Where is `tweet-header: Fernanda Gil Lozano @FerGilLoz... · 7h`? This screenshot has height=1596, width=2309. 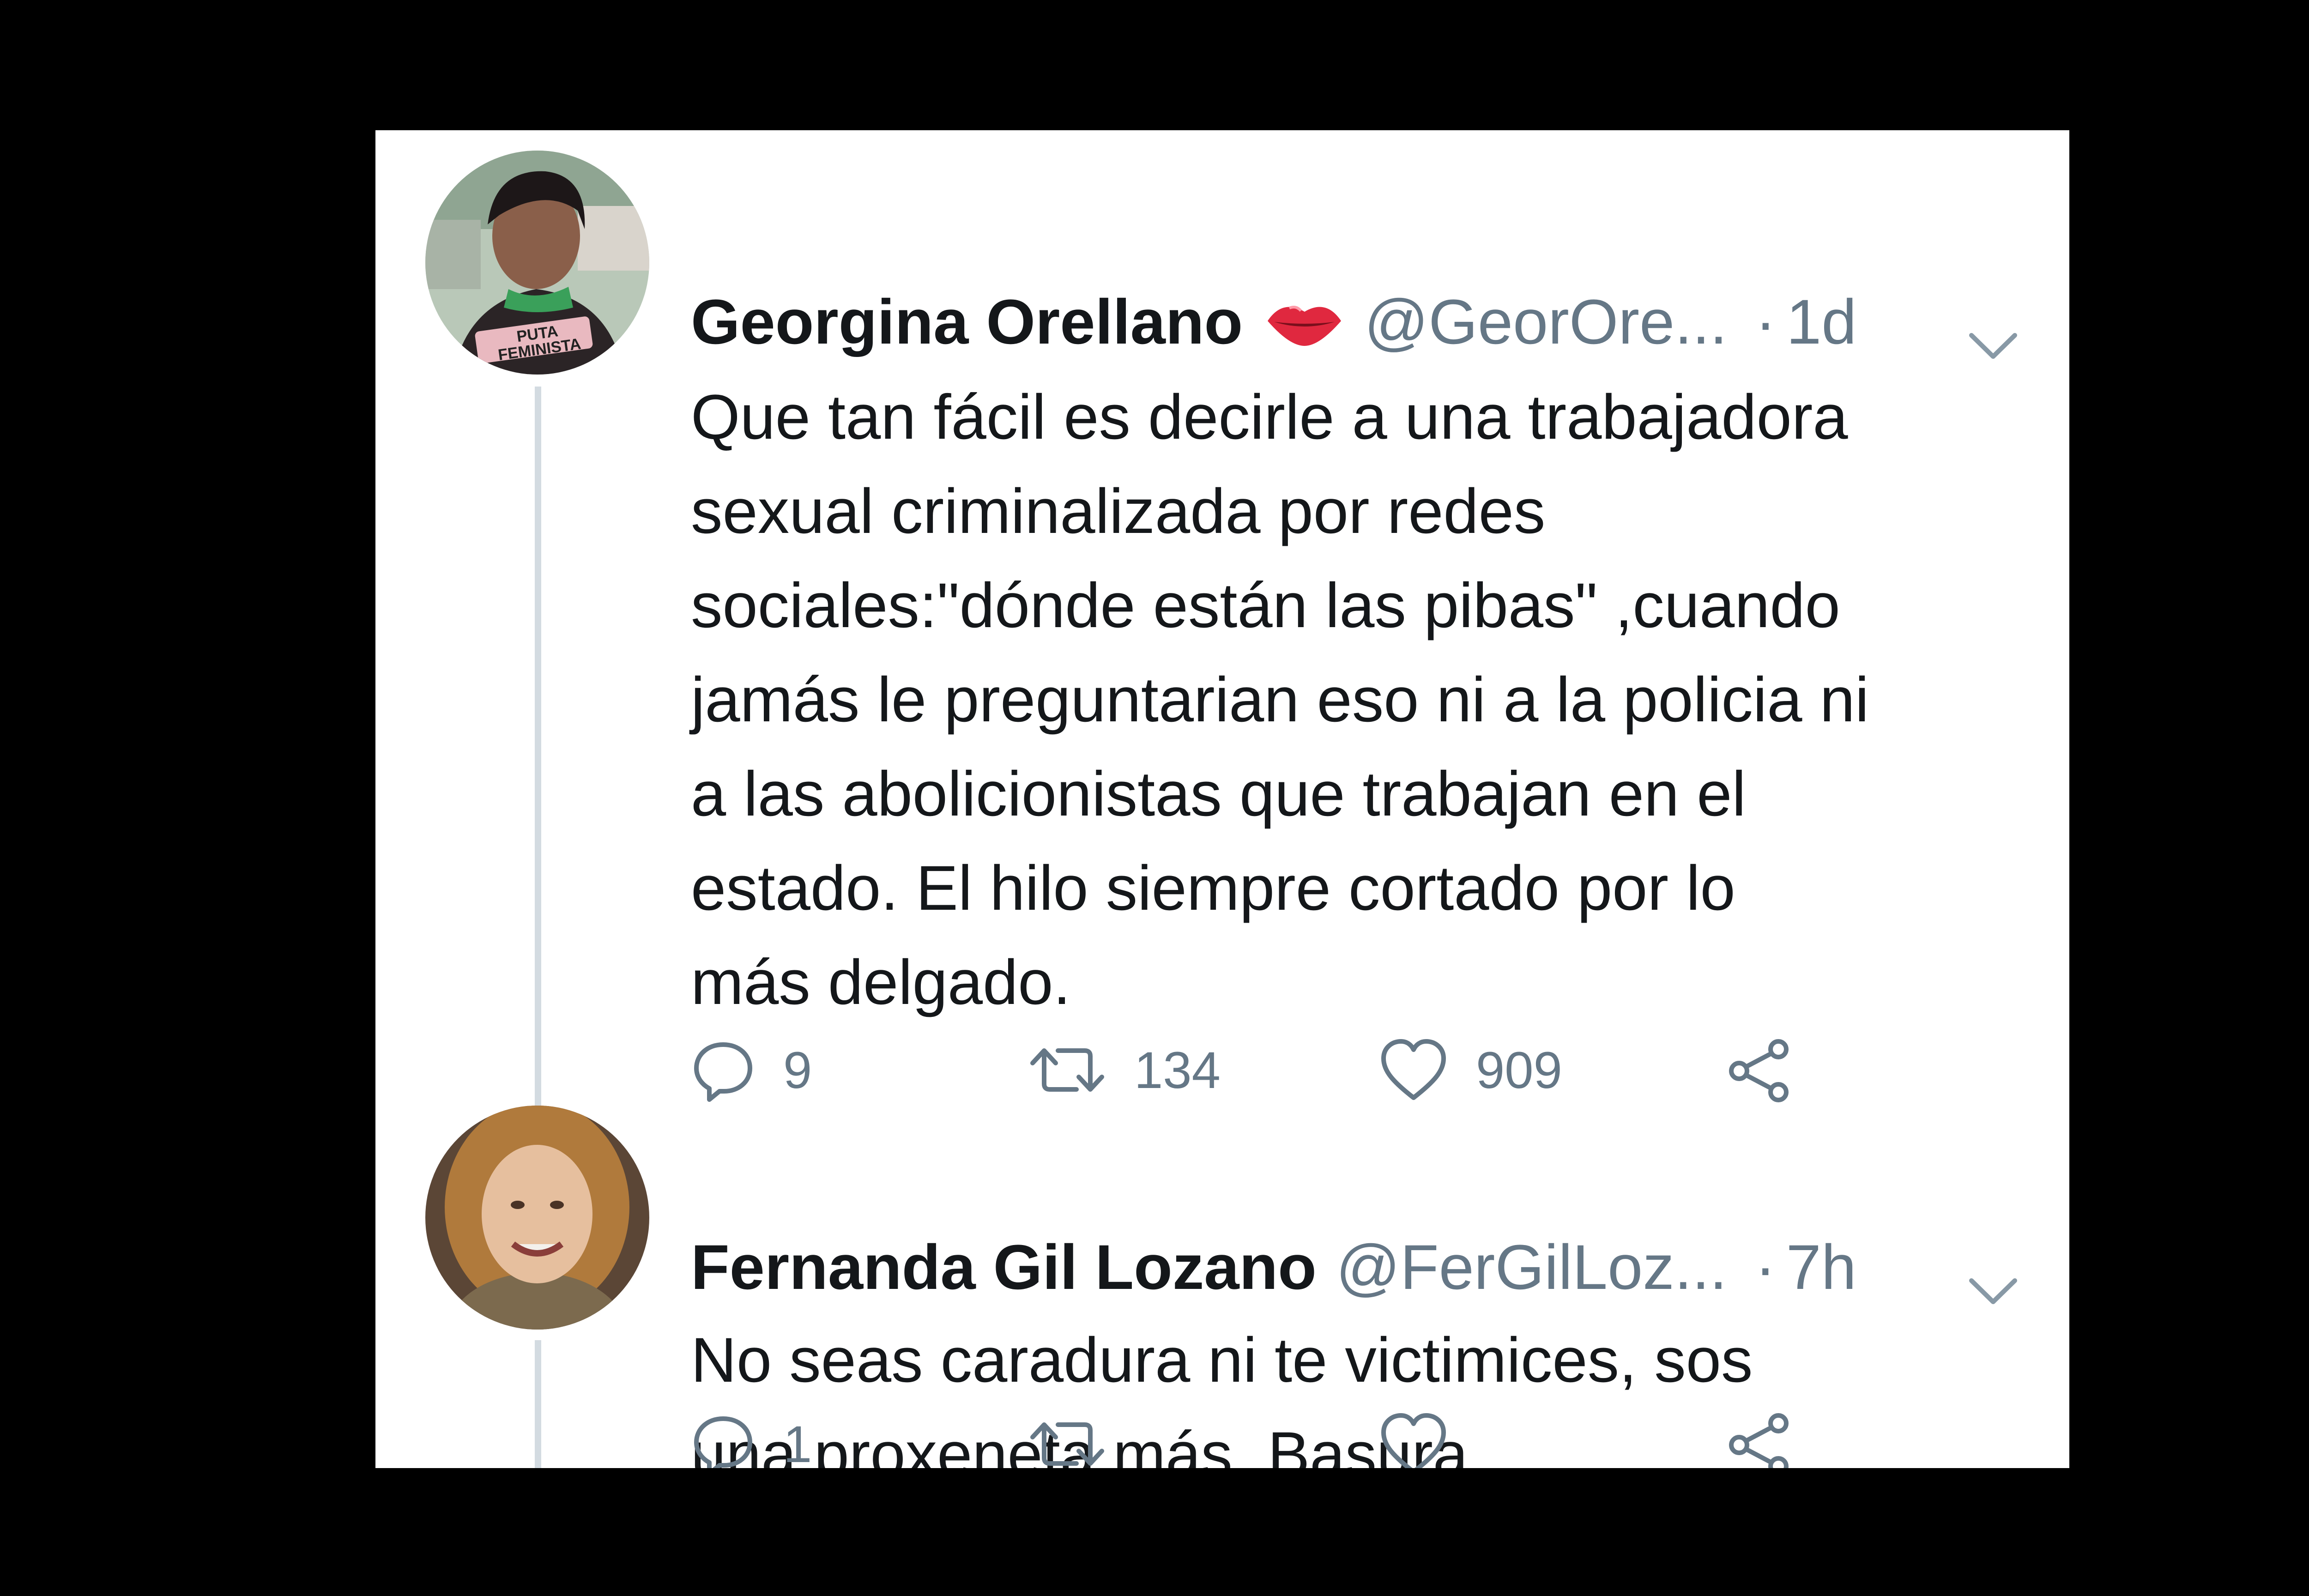 tweet-header: Fernanda Gil Lozano @FerGilLoz... · 7h is located at coordinates (1355, 1267).